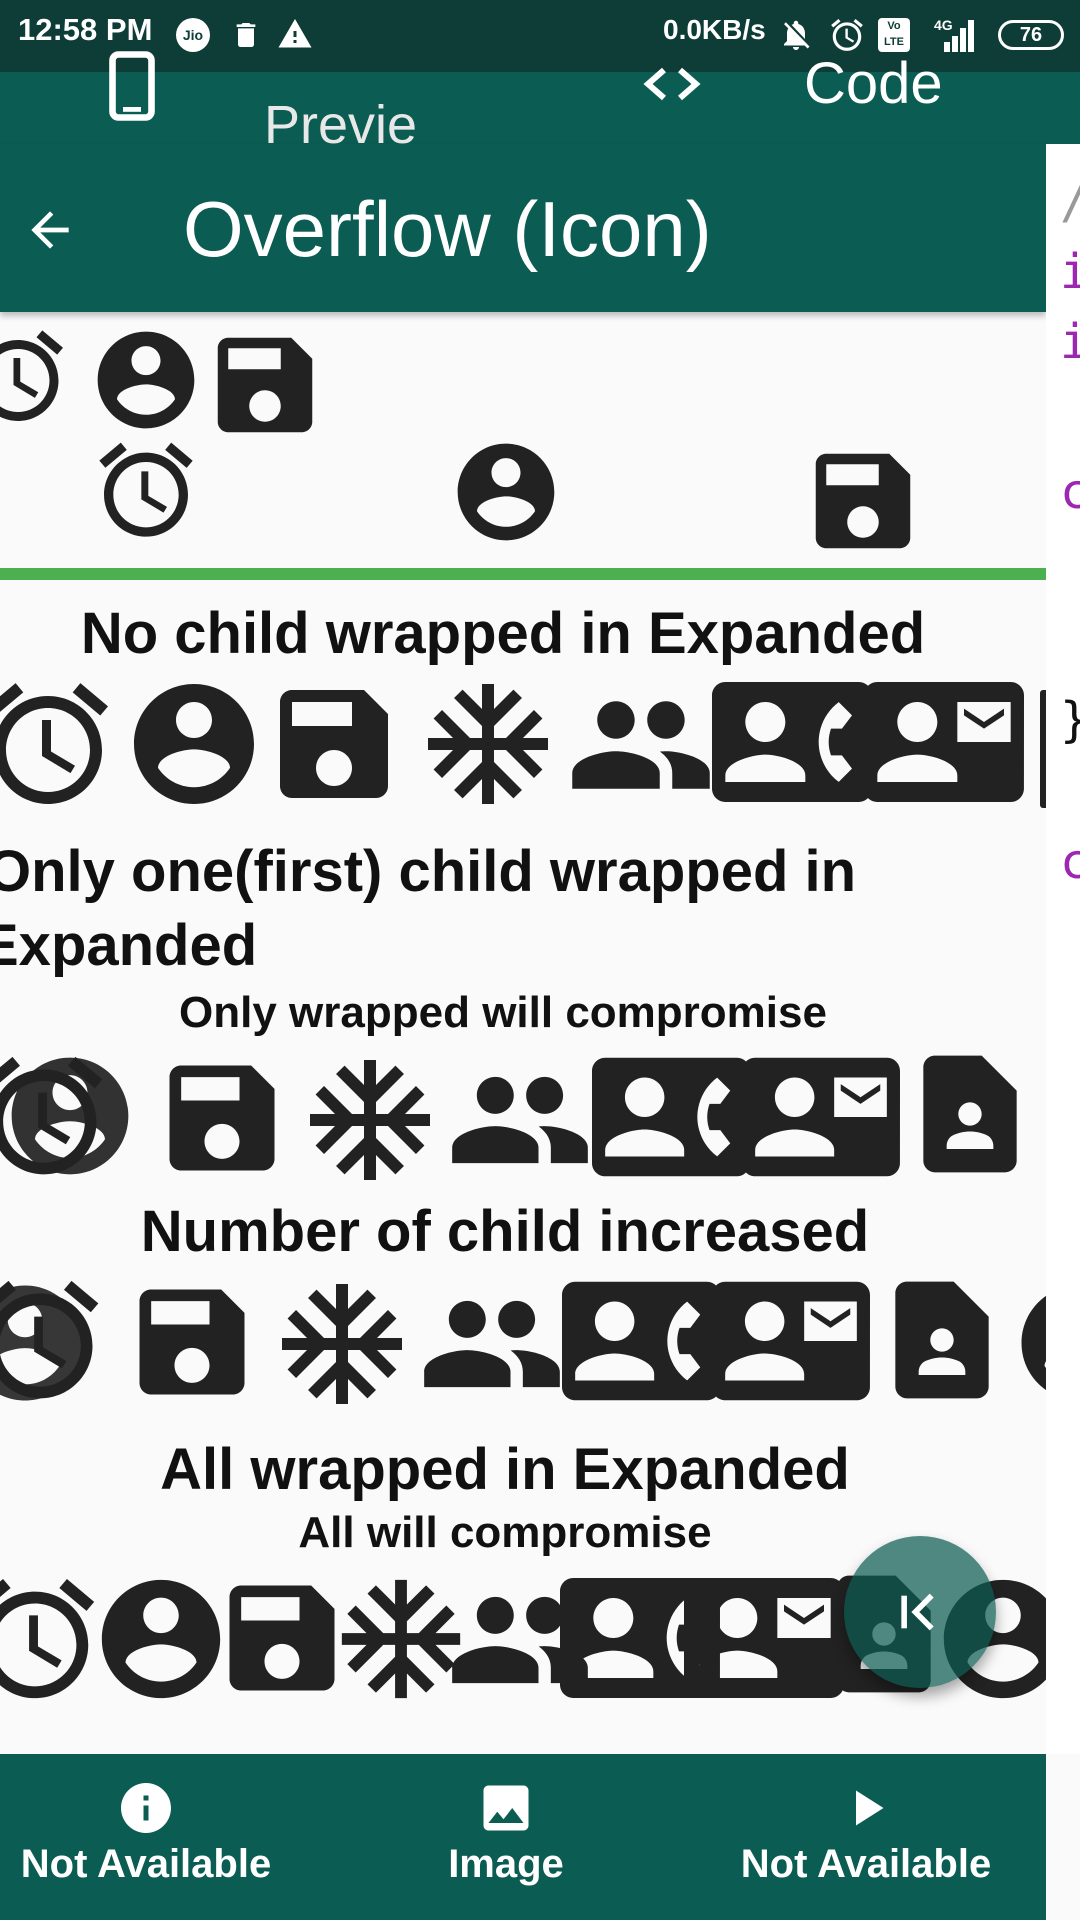 The height and width of the screenshot is (1920, 1080). Describe the element at coordinates (866, 1837) in the screenshot. I see `bottom-nav-run: Not Available` at that location.